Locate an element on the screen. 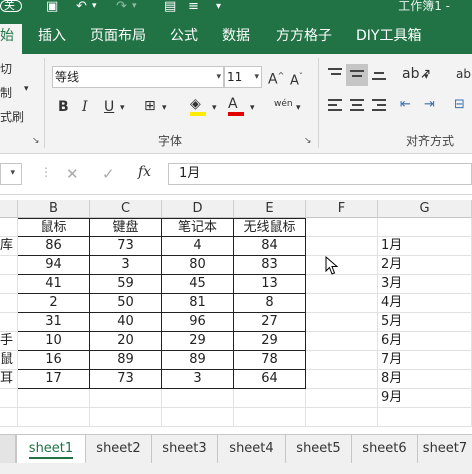 This screenshot has height=474, width=472. table-cell: 78 is located at coordinates (270, 360).